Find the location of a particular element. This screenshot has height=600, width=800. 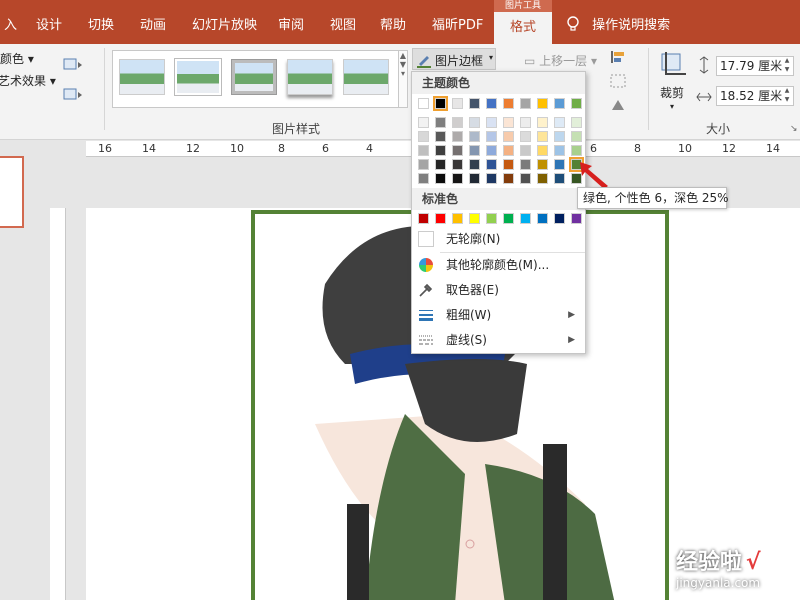

no-outline-item: 无轮廓(N) is located at coordinates (498, 239).